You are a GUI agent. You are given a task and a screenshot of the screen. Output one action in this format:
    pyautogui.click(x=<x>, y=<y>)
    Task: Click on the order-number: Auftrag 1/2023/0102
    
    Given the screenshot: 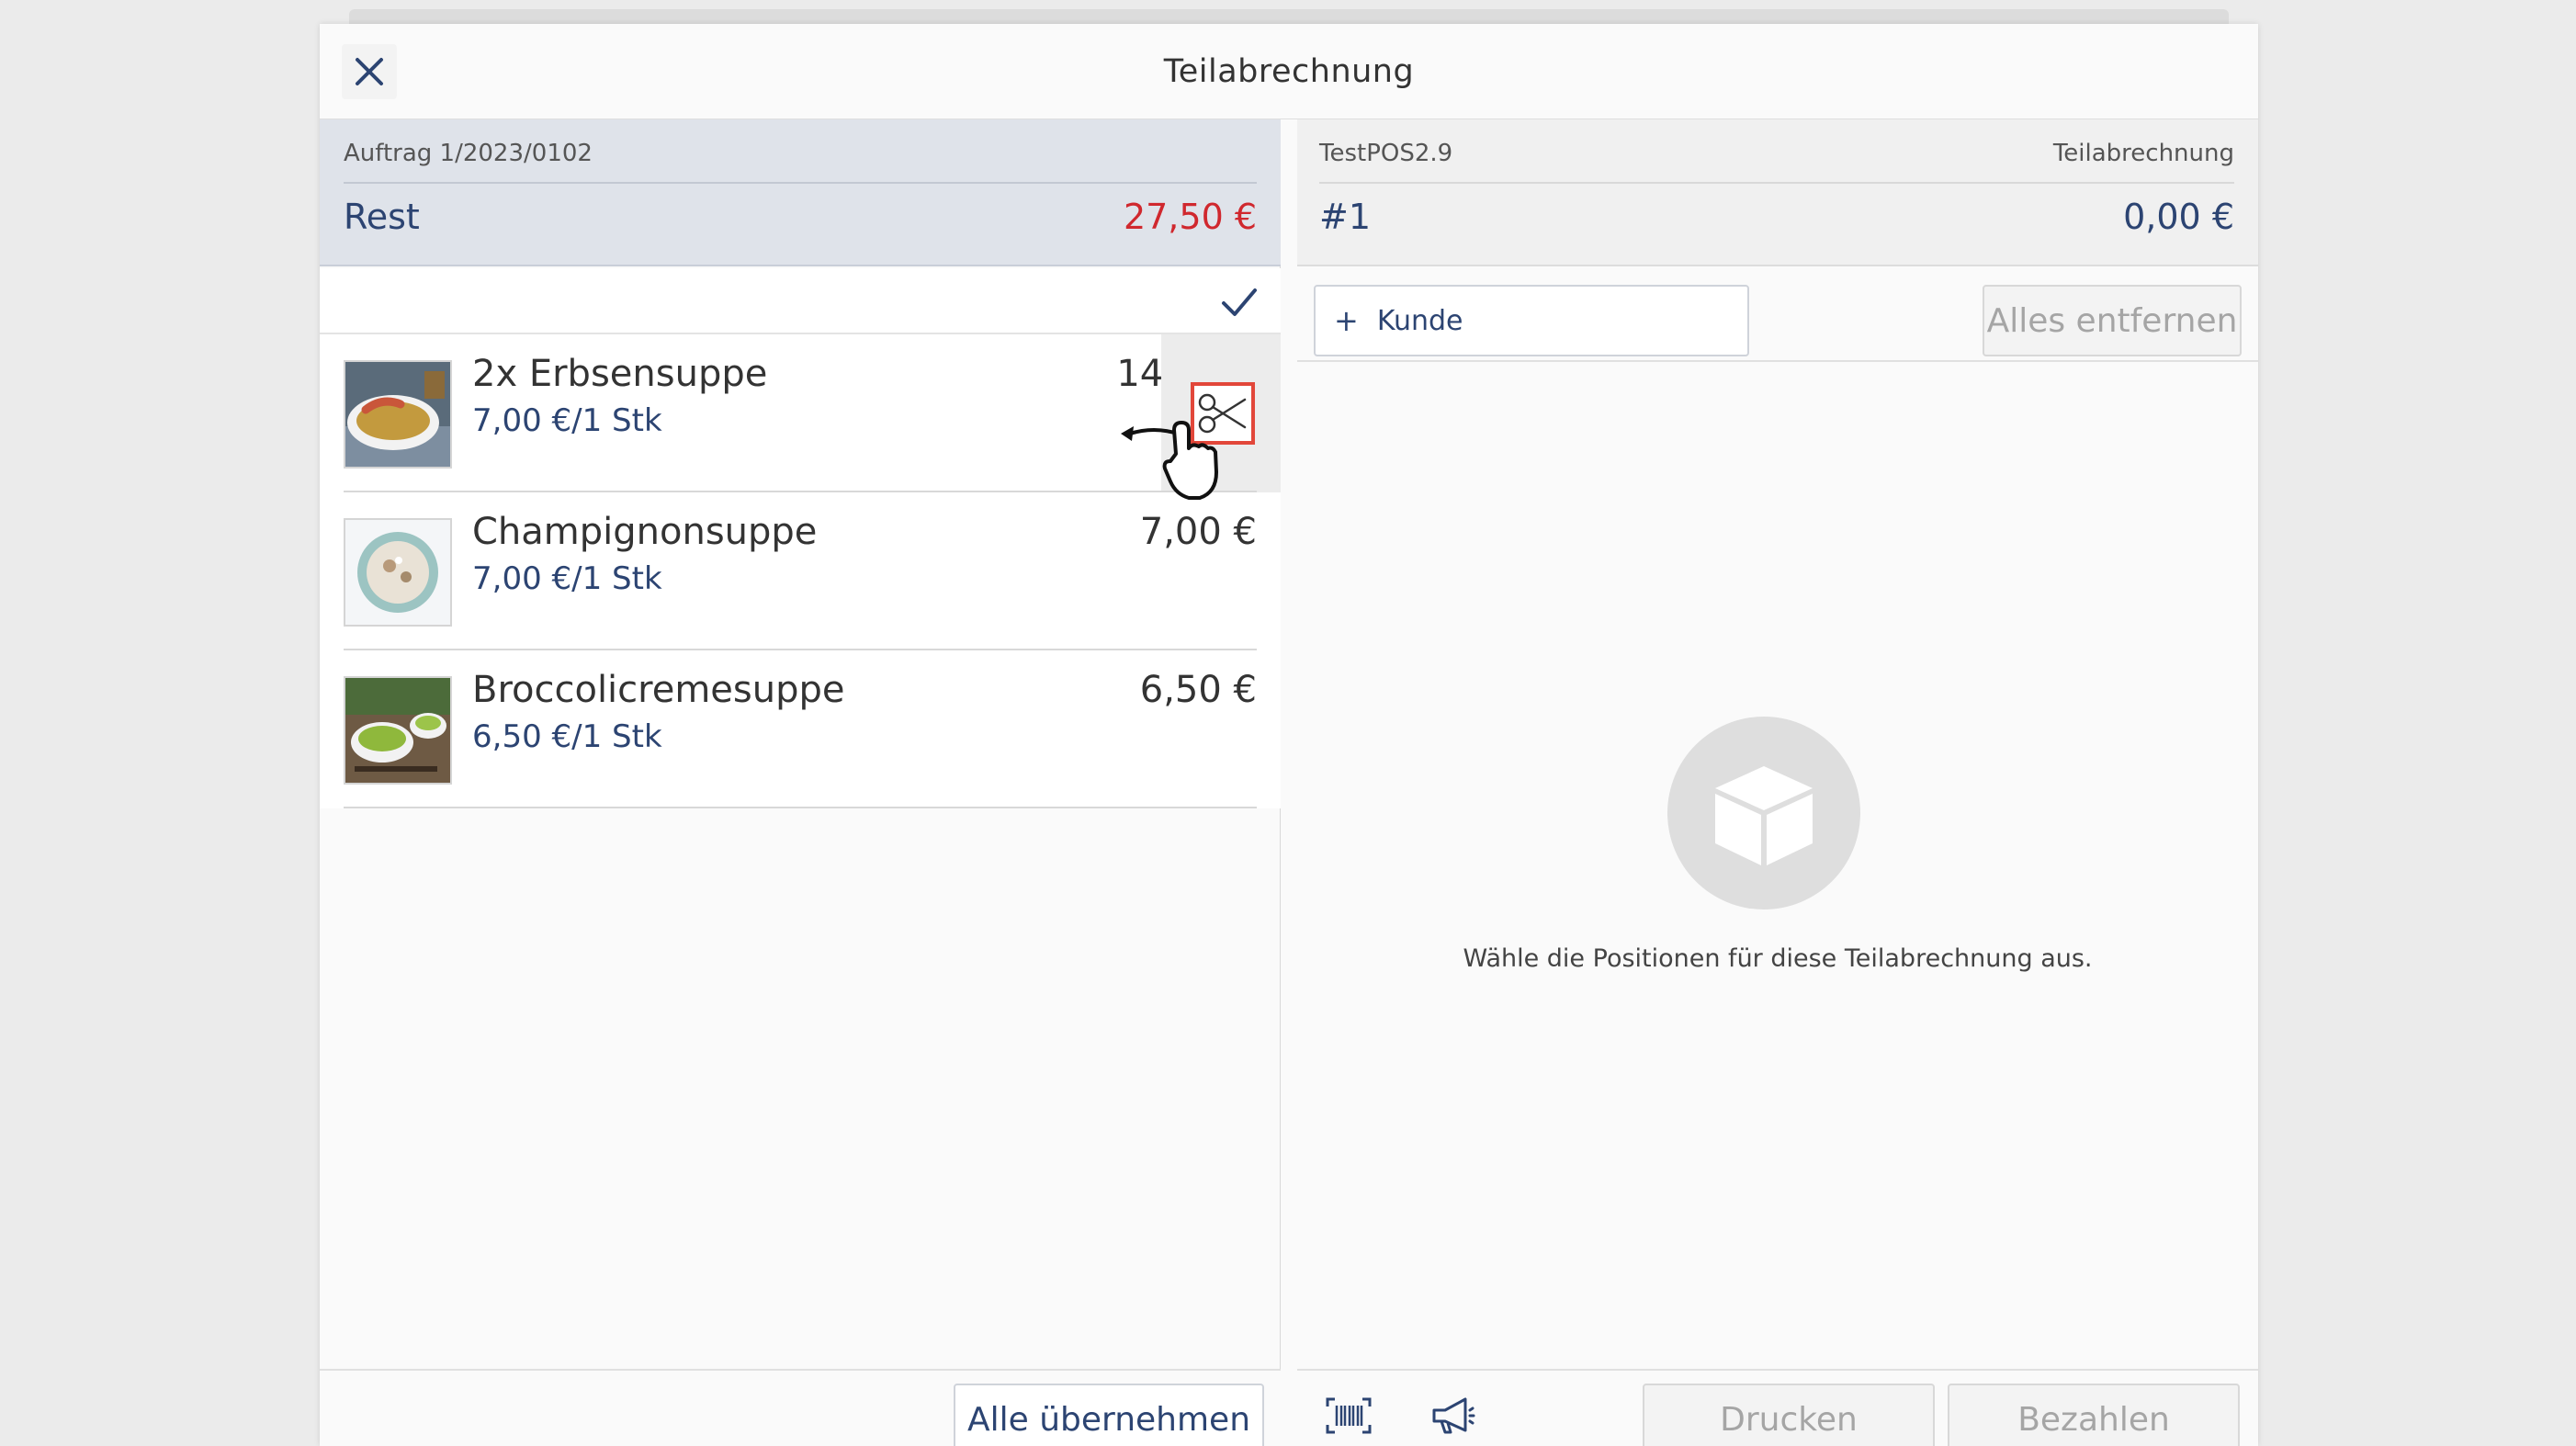 What is the action you would take?
    pyautogui.click(x=468, y=153)
    